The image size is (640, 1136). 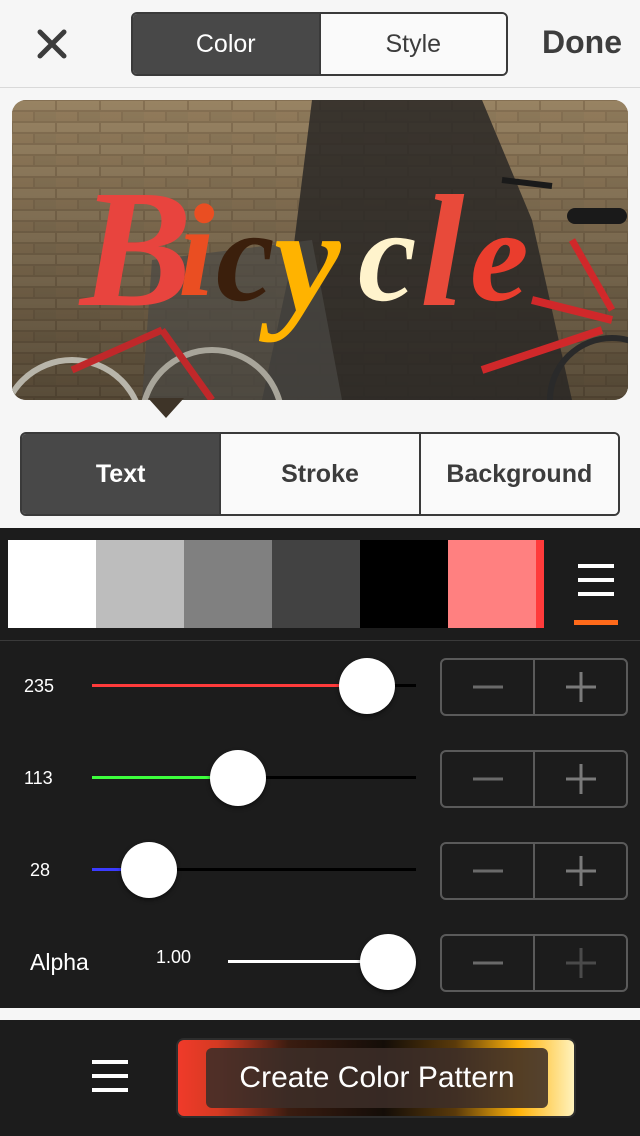 I want to click on blue-stepper, so click(x=534, y=871).